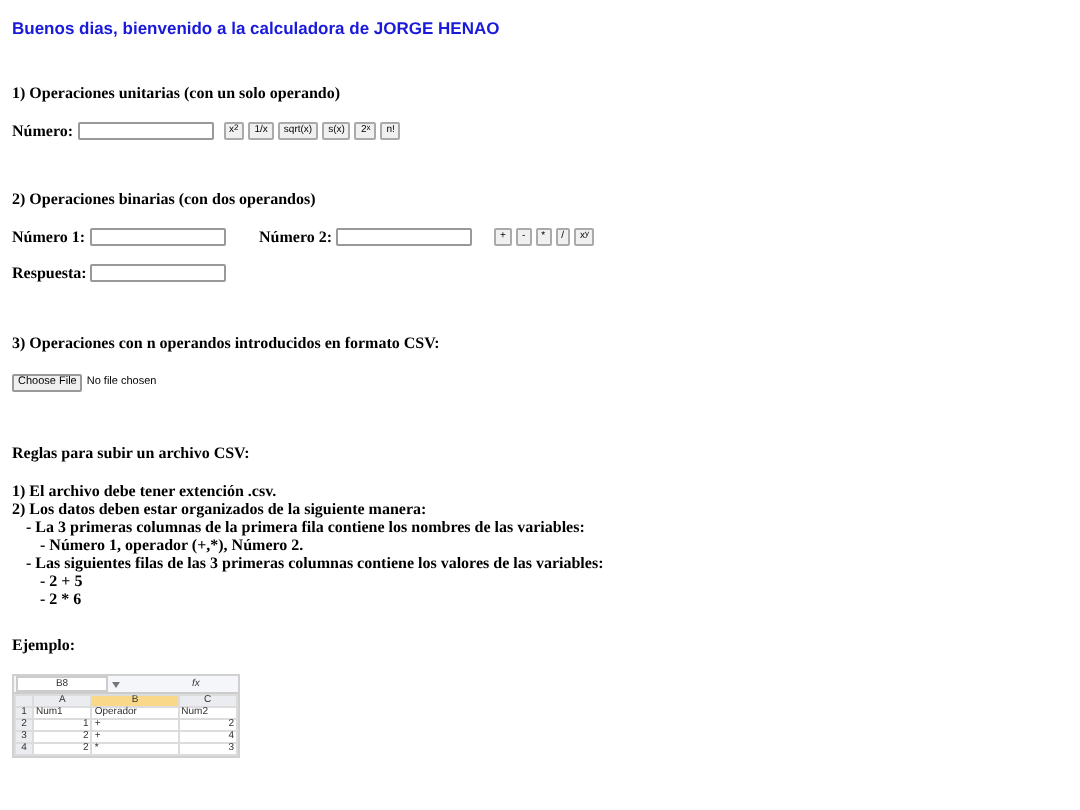 Image resolution: width=1080 pixels, height=810 pixels. Describe the element at coordinates (49, 236) in the screenshot. I see `field-label: Número 1:` at that location.